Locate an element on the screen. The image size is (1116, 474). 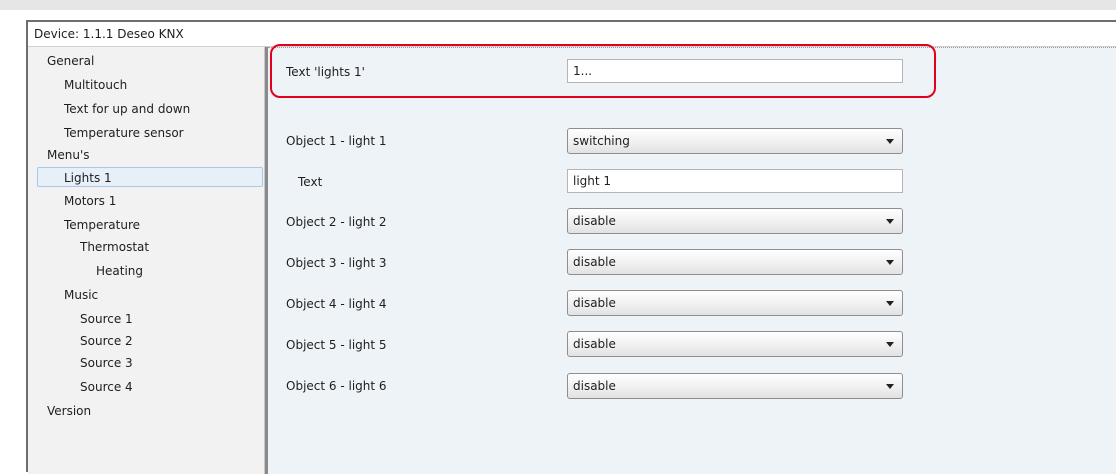
object-3-label: Object 3 - light 3 is located at coordinates (336, 263).